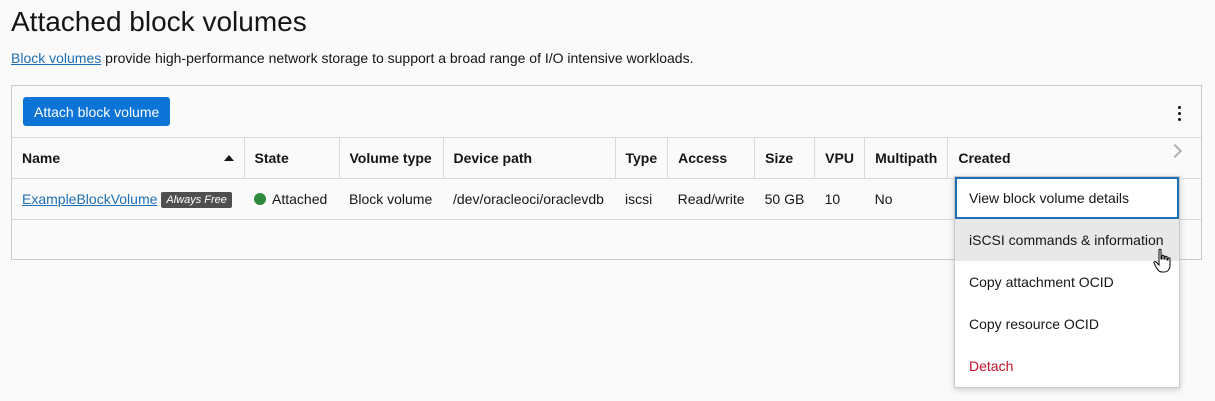 This screenshot has width=1215, height=401. I want to click on menu-item-copy-resource-ocid: Copy resource OCID, so click(1067, 324).